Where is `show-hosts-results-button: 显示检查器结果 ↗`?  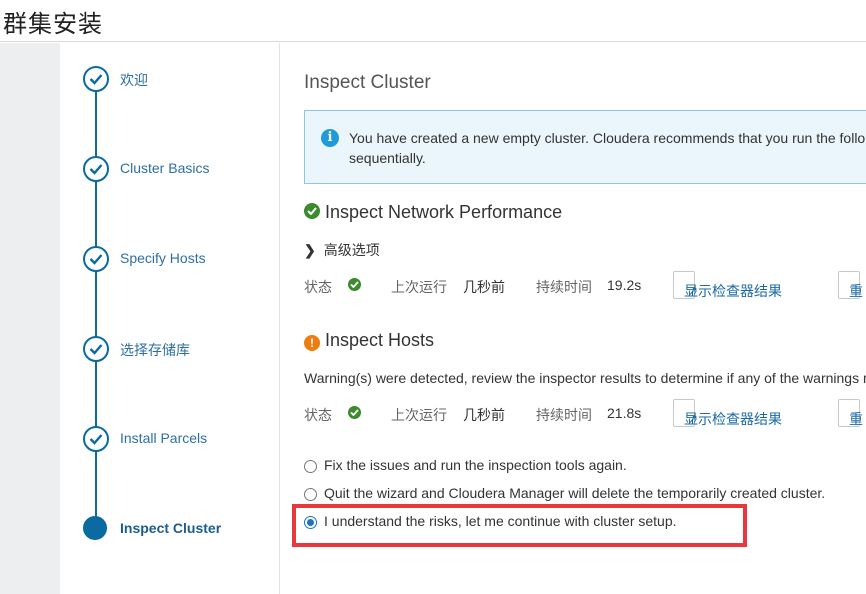
show-hosts-results-button: 显示检查器结果 ↗ is located at coordinates (727, 413).